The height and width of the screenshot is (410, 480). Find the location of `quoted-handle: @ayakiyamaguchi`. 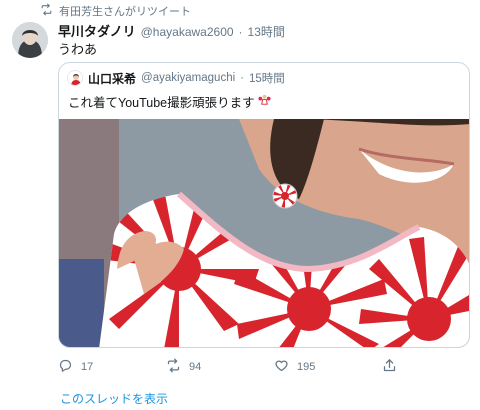

quoted-handle: @ayakiyamaguchi is located at coordinates (188, 78).